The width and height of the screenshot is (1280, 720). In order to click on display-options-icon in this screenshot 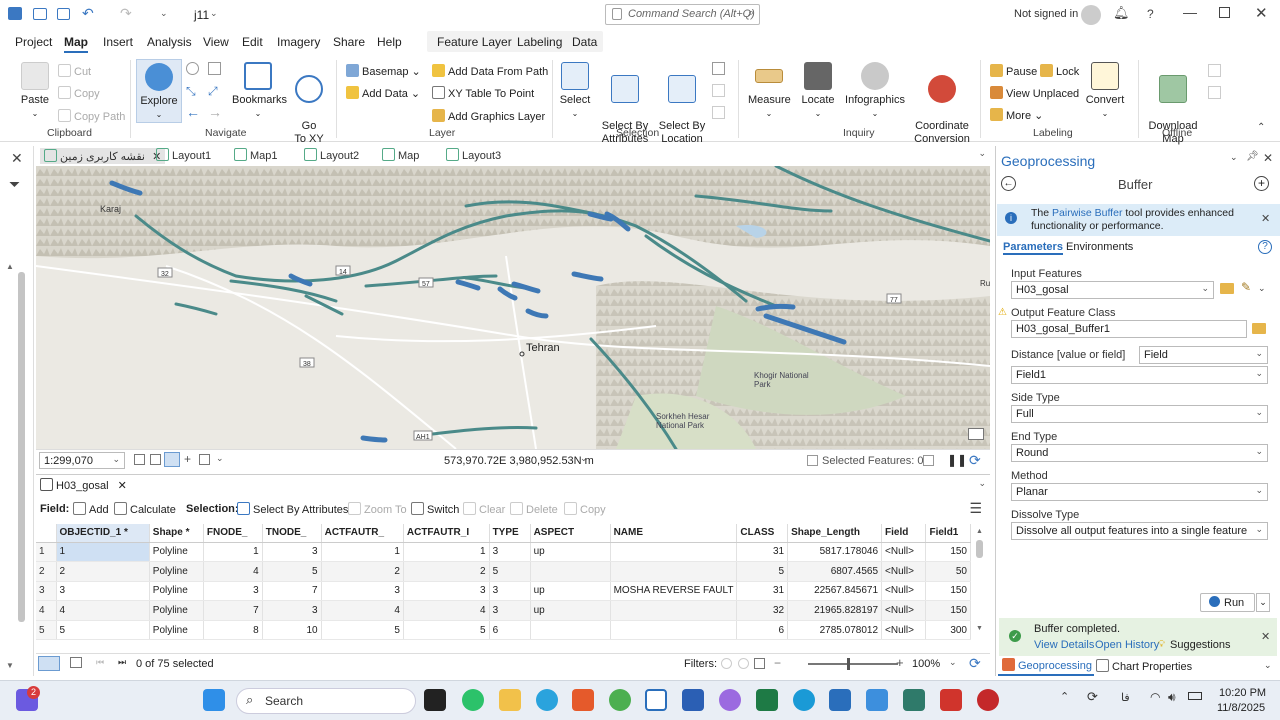, I will do `click(204, 459)`.